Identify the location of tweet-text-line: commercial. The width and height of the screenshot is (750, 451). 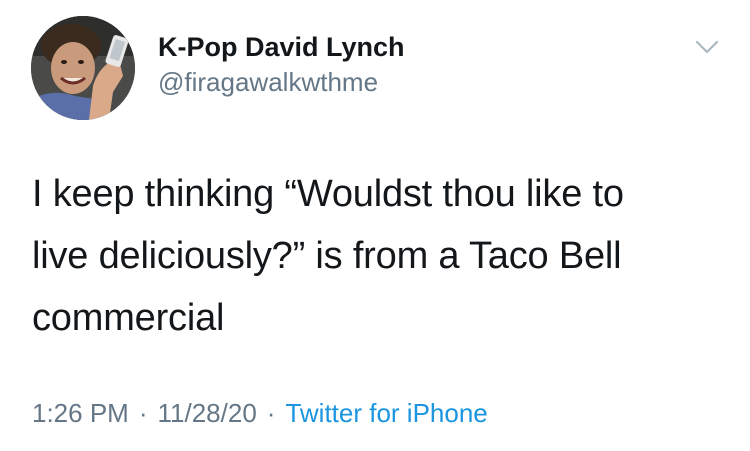
(128, 318).